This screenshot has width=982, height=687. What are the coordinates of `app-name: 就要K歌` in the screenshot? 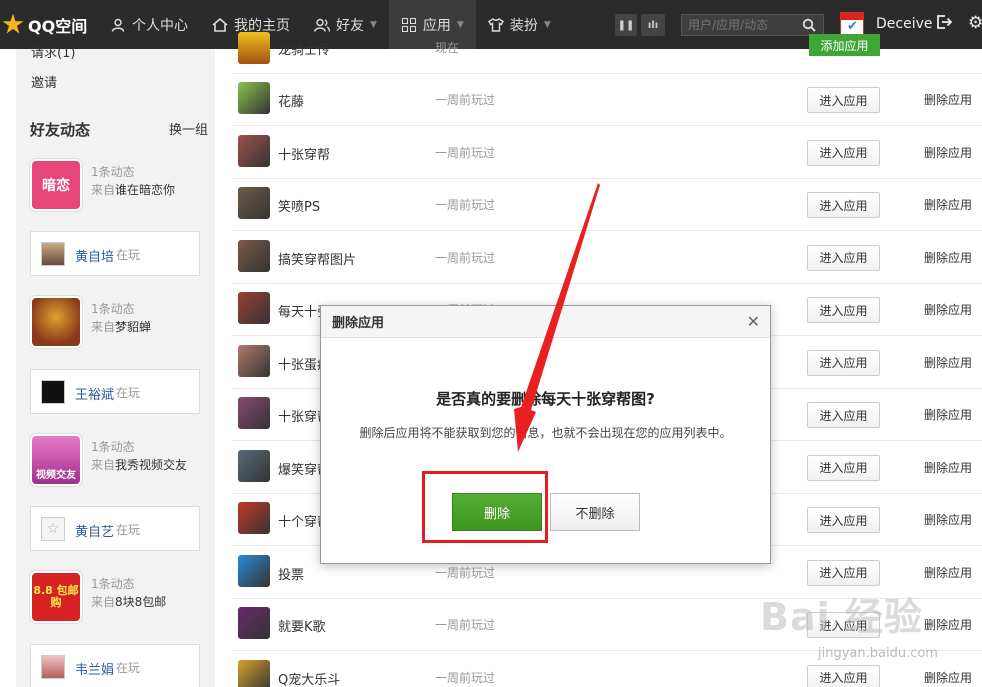 It's located at (302, 625).